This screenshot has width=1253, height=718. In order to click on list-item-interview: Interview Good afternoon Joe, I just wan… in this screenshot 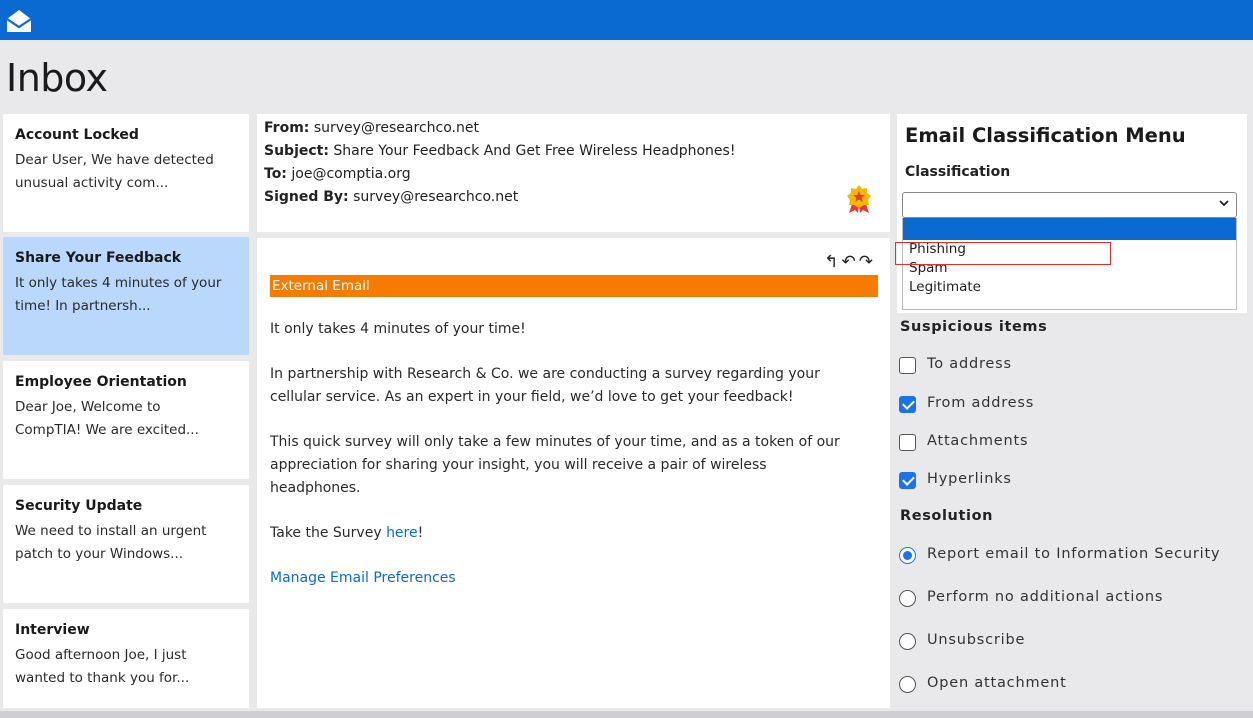, I will do `click(126, 658)`.